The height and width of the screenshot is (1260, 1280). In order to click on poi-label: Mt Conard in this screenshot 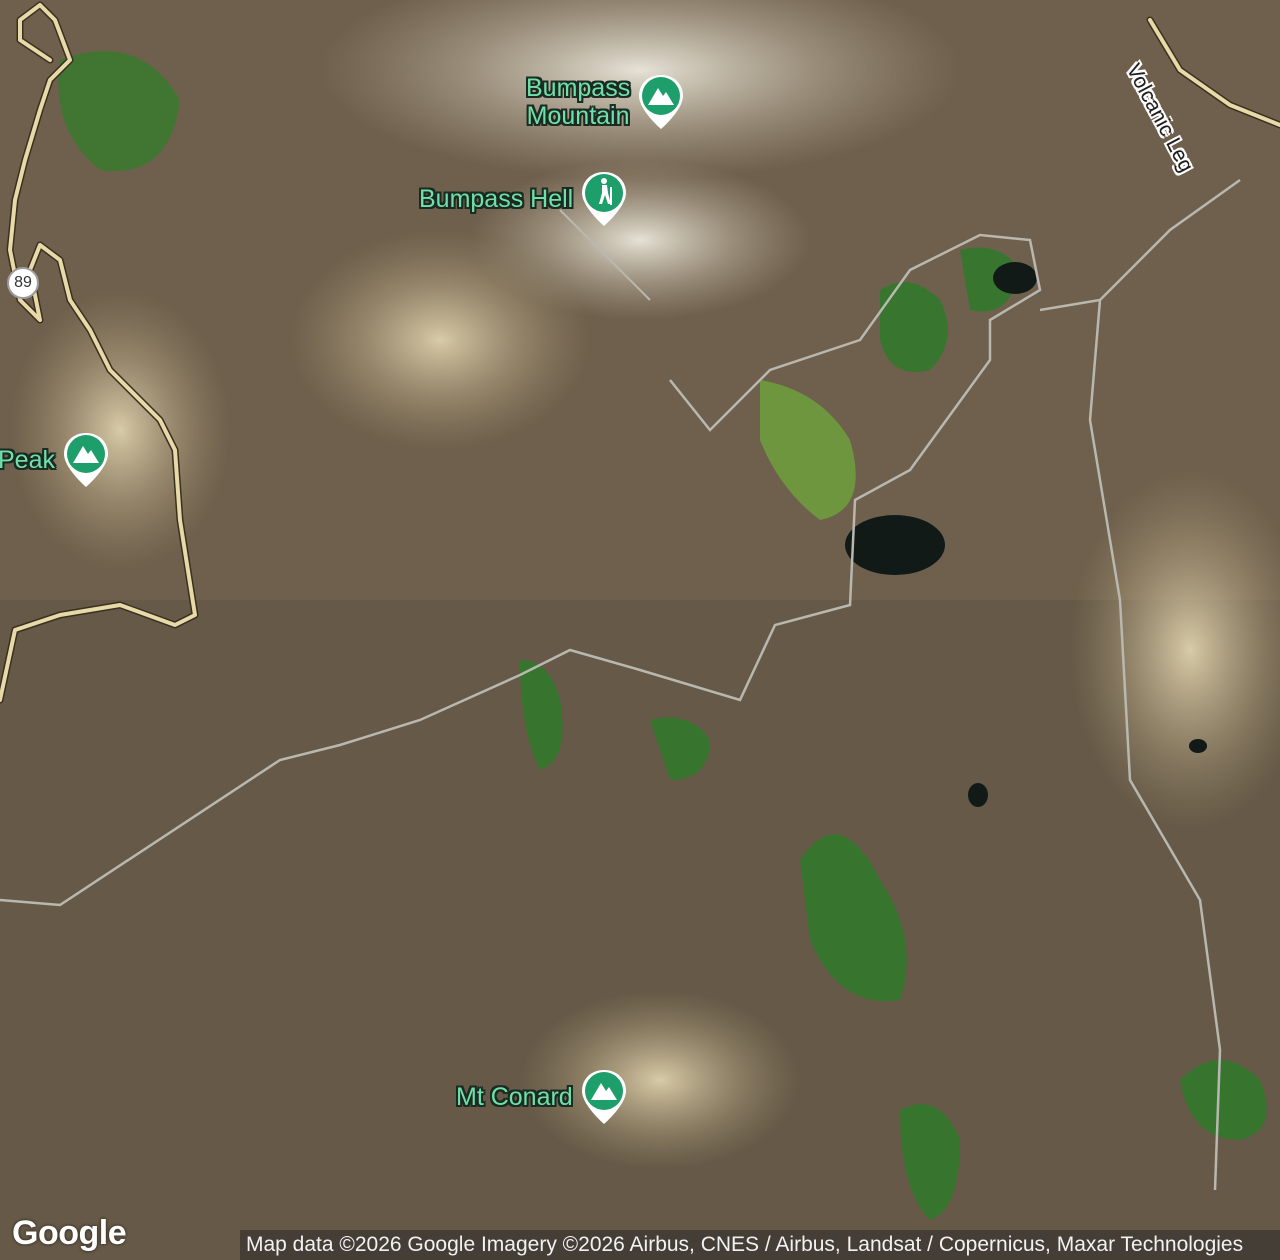, I will do `click(514, 1097)`.